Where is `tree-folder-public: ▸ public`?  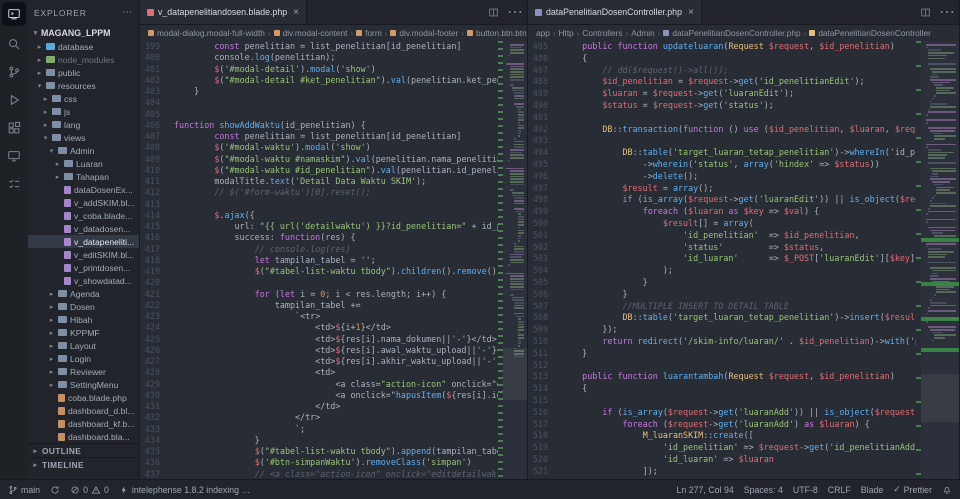 tree-folder-public: ▸ public is located at coordinates (83, 72).